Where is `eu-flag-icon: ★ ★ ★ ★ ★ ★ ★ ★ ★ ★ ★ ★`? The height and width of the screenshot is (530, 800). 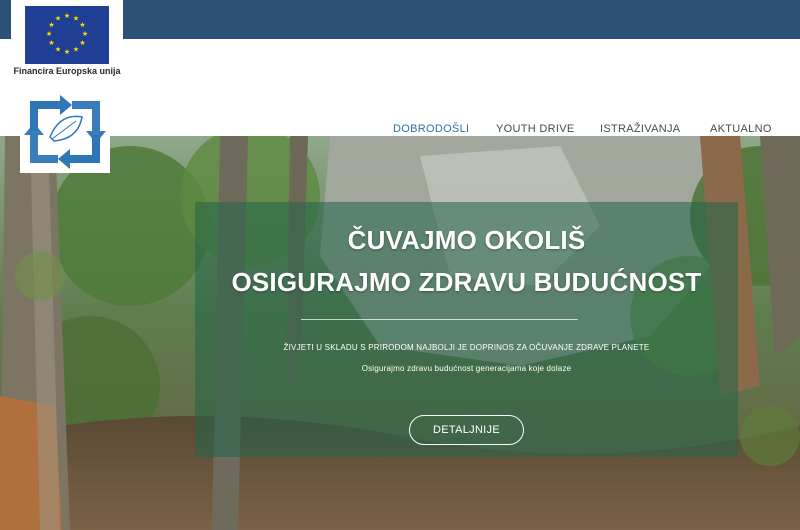
eu-flag-icon: ★ ★ ★ ★ ★ ★ ★ ★ ★ ★ ★ ★ is located at coordinates (67, 35).